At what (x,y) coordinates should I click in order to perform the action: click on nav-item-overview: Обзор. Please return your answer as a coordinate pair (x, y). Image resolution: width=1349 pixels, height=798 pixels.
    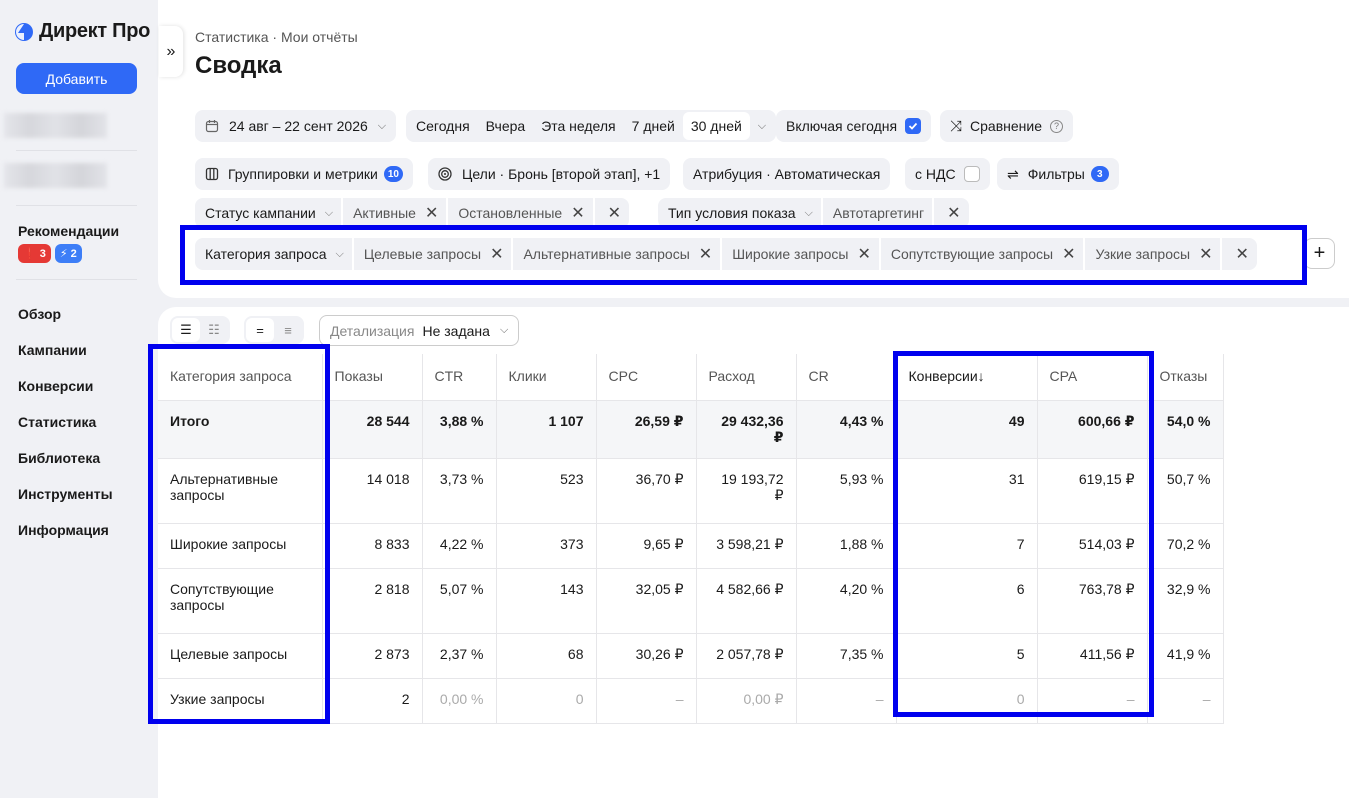
    Looking at the image, I should click on (65, 314).